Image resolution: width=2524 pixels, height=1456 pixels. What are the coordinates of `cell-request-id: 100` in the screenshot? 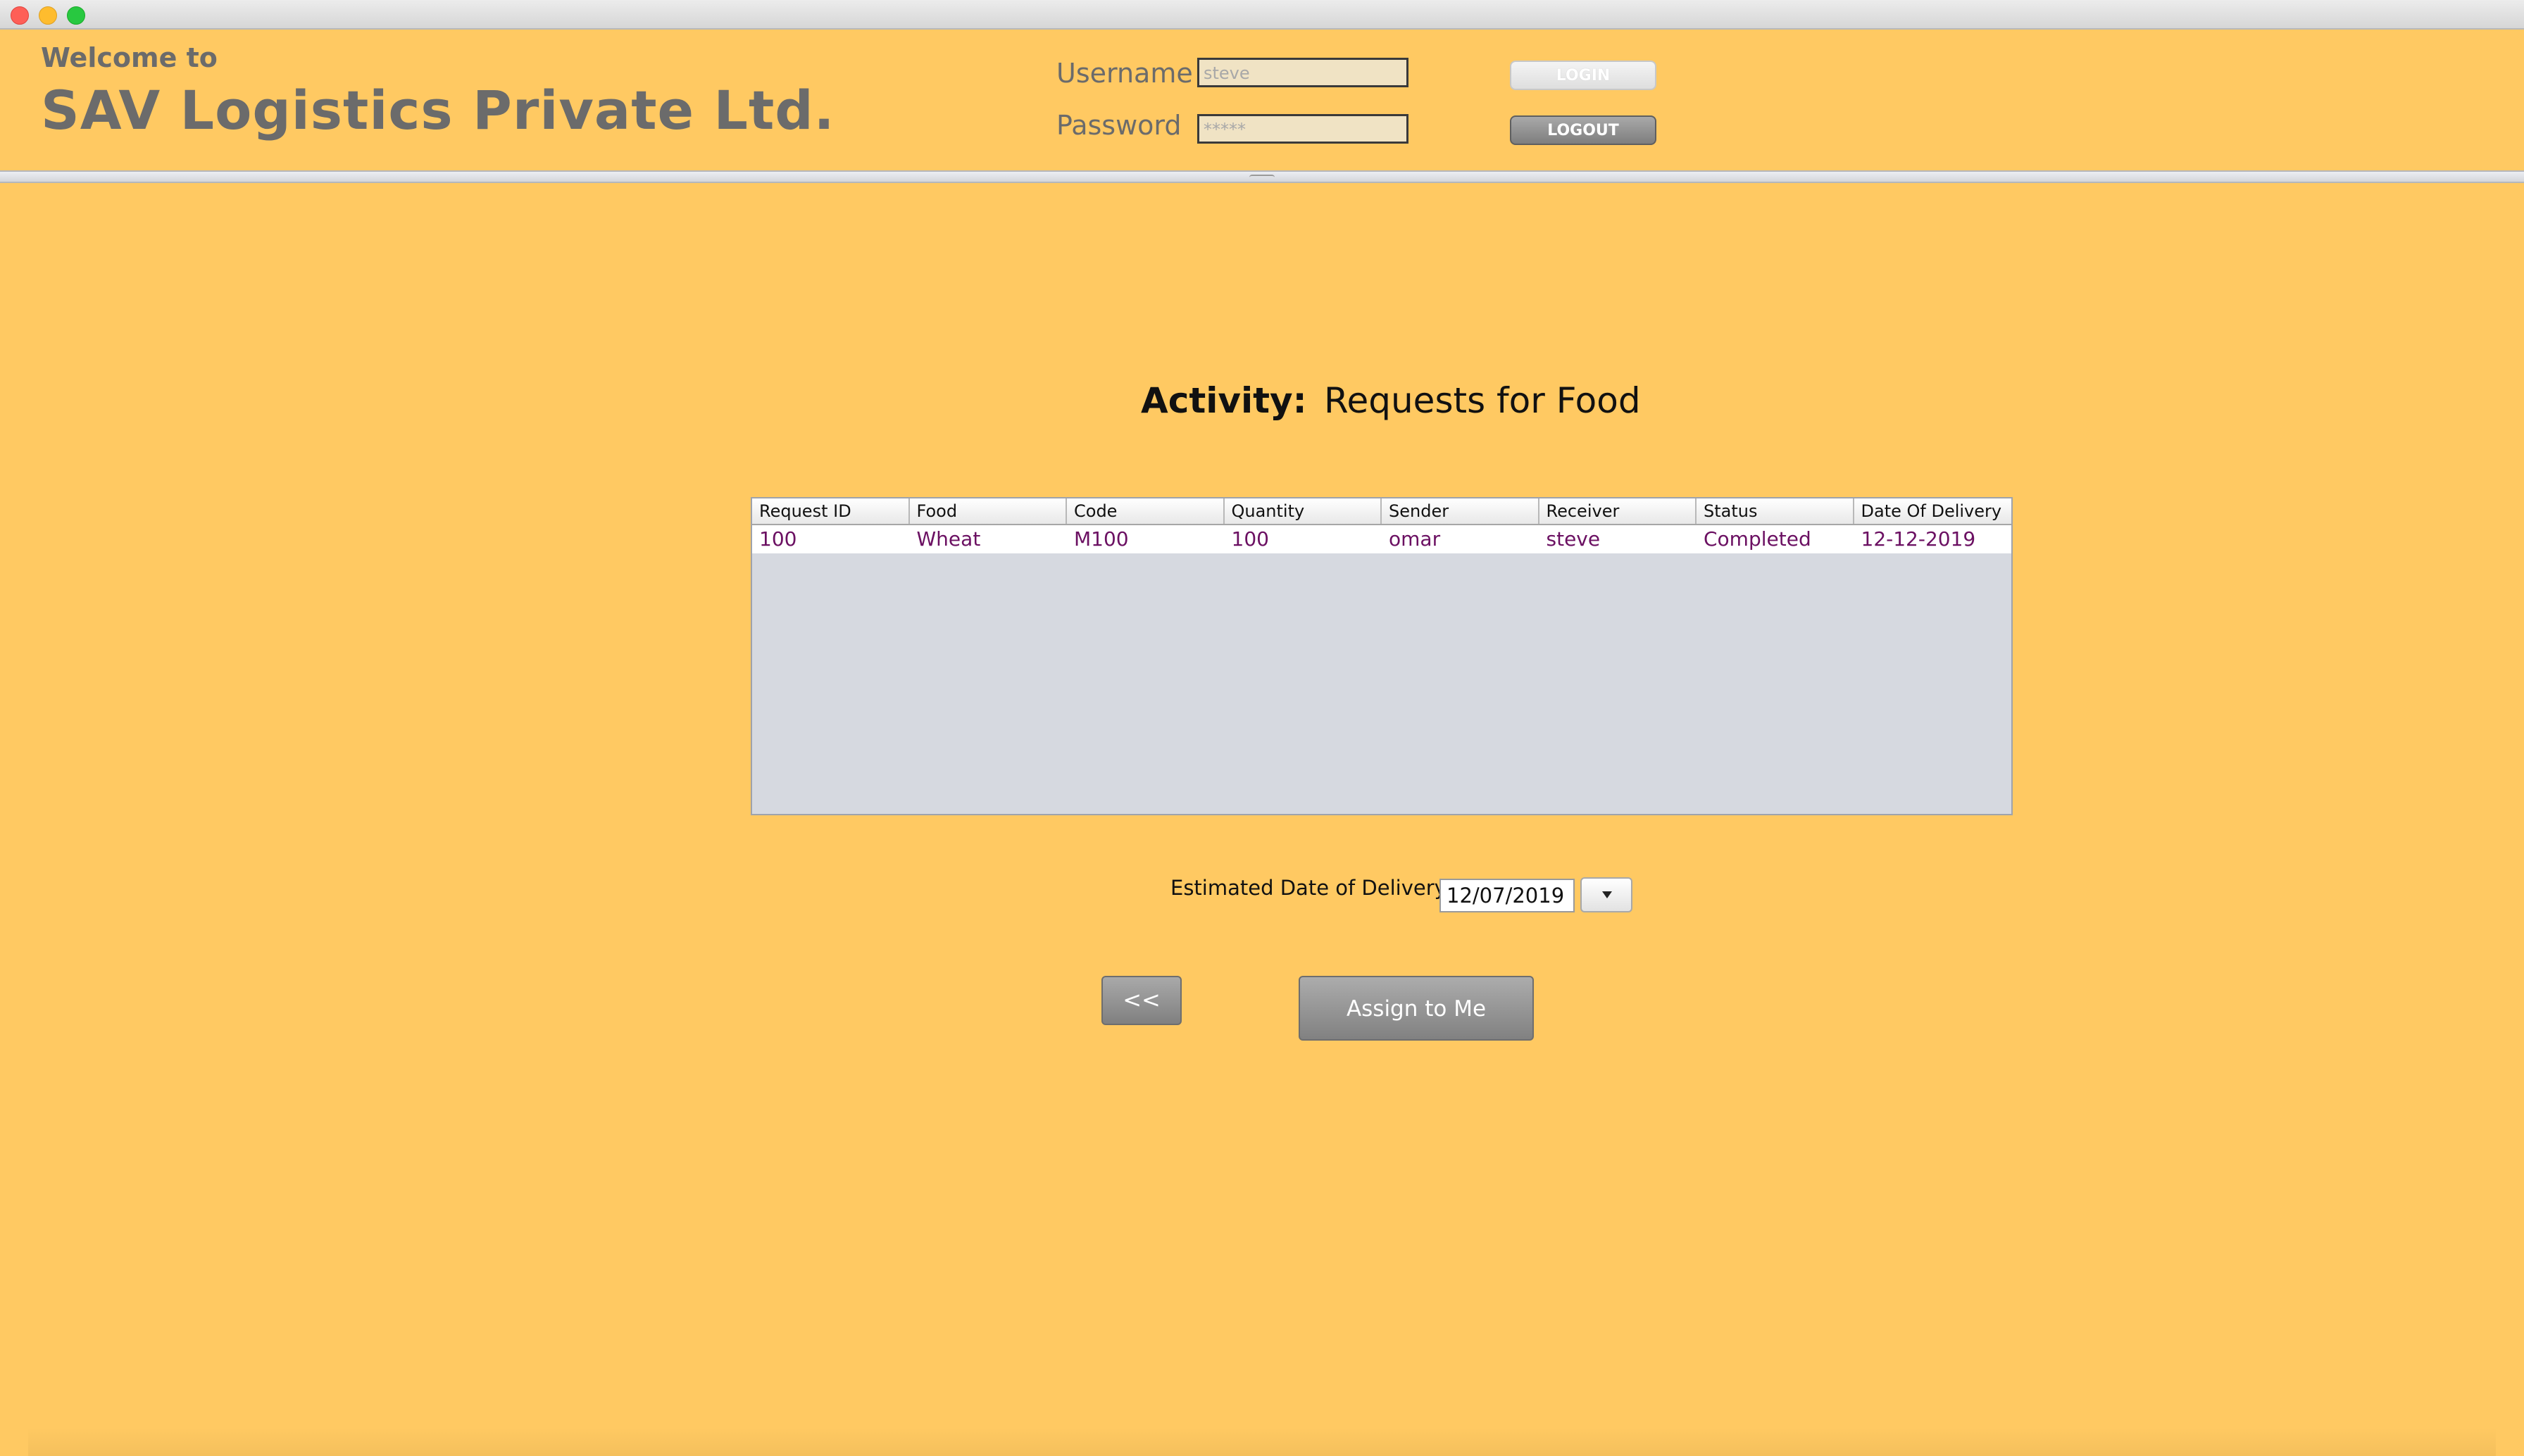 It's located at (831, 539).